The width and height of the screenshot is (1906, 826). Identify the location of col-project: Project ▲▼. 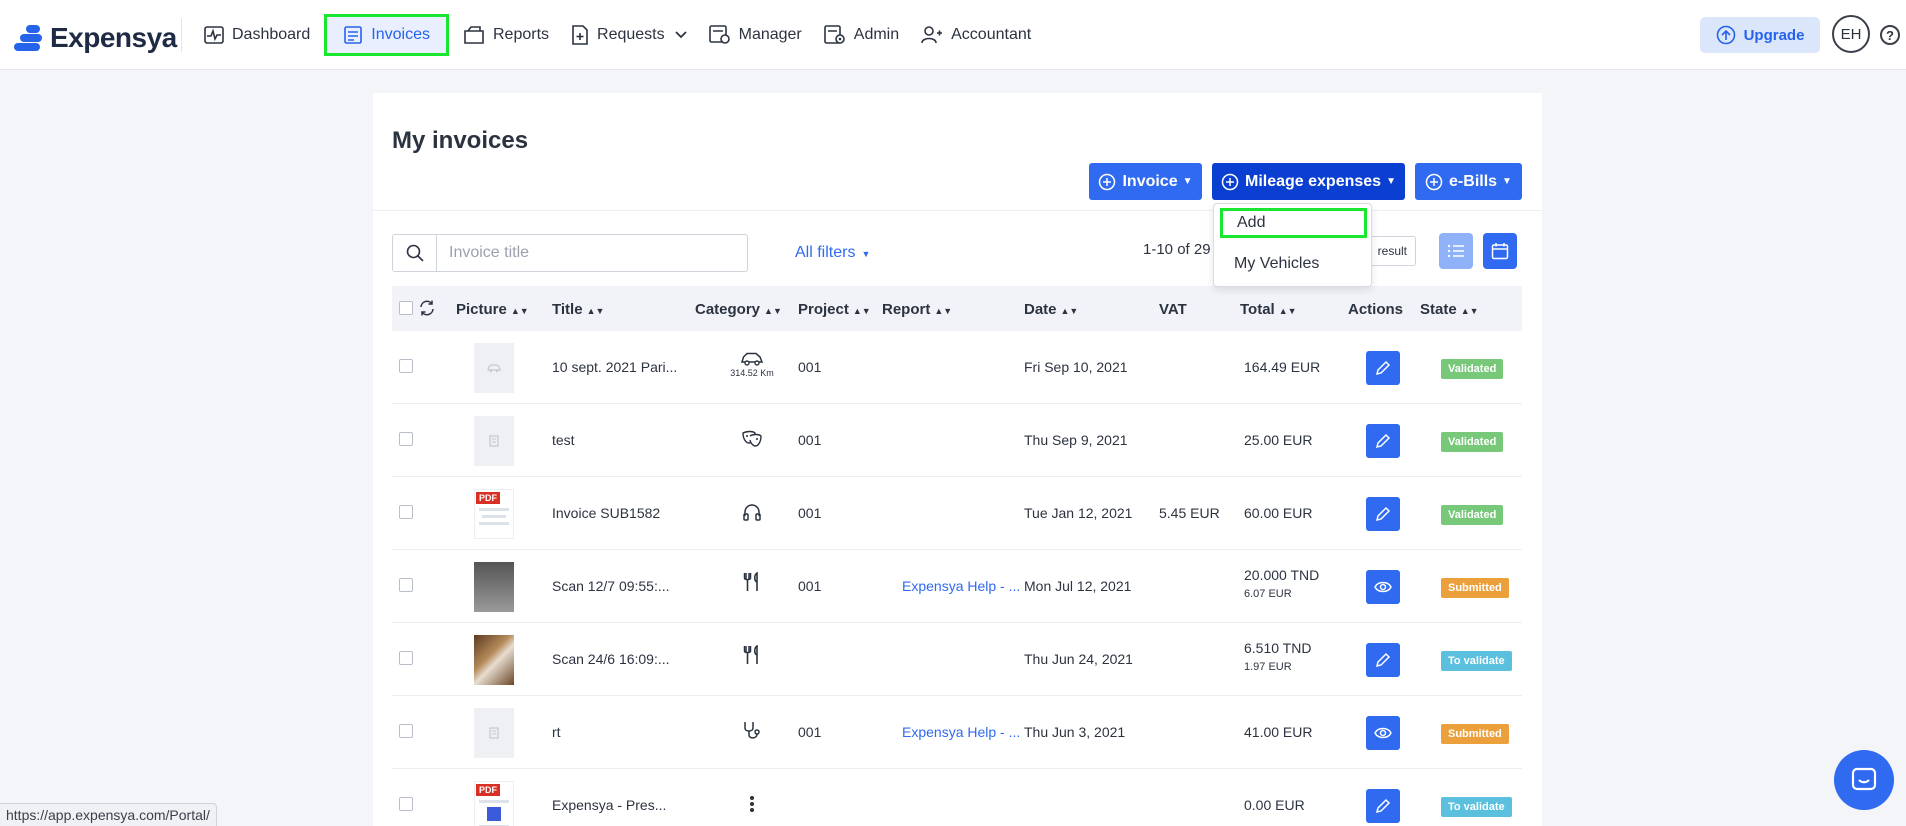
(834, 309).